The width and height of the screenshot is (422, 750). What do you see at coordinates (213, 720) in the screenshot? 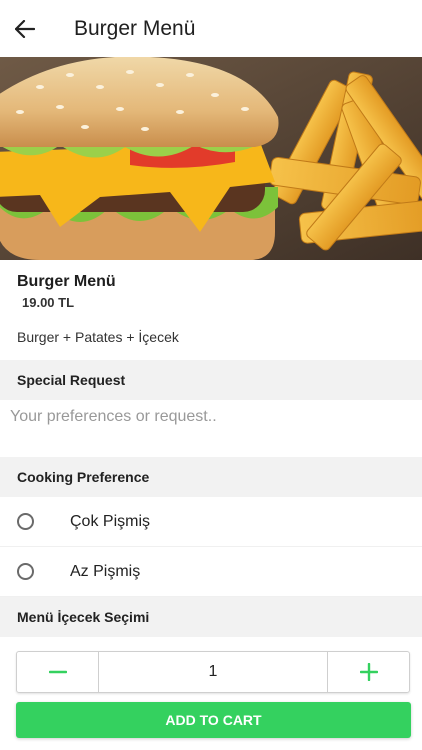
I see `add-to-cart-button: ADD TO CART` at bounding box center [213, 720].